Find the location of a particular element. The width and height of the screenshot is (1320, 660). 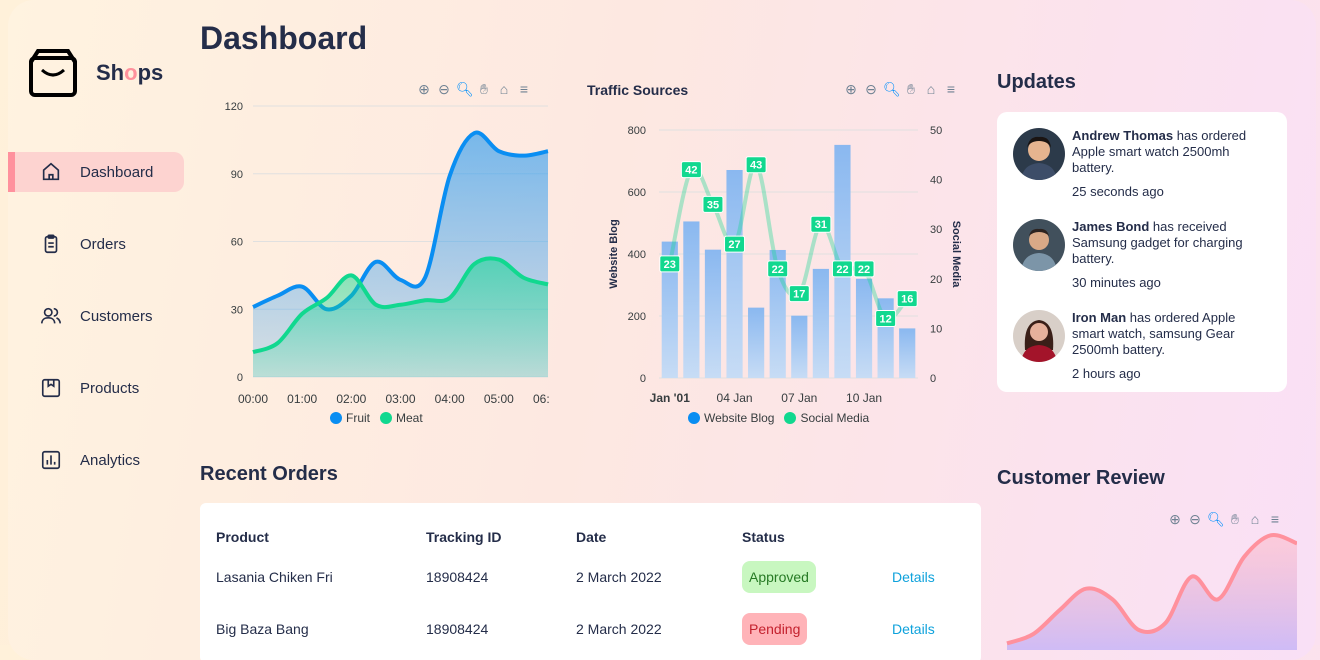

legend-item-fruit: Fruit is located at coordinates (350, 418).